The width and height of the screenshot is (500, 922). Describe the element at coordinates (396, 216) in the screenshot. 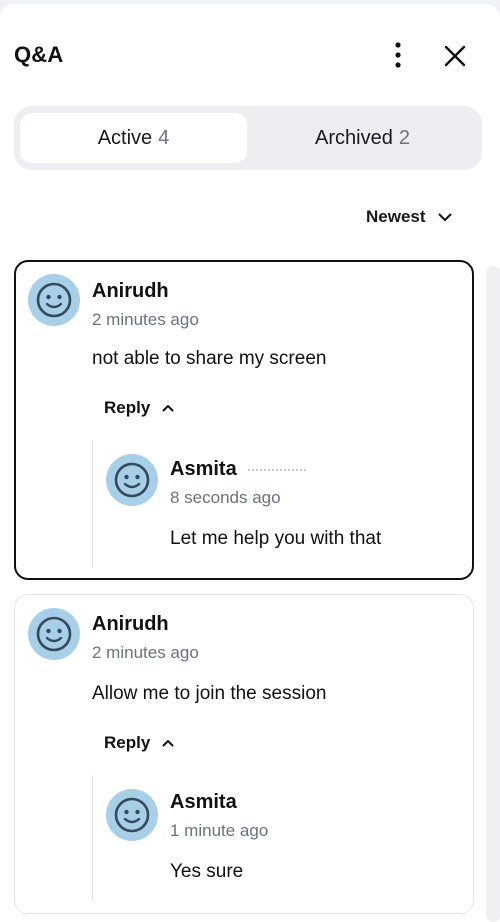

I see `sort-label: Newest` at that location.